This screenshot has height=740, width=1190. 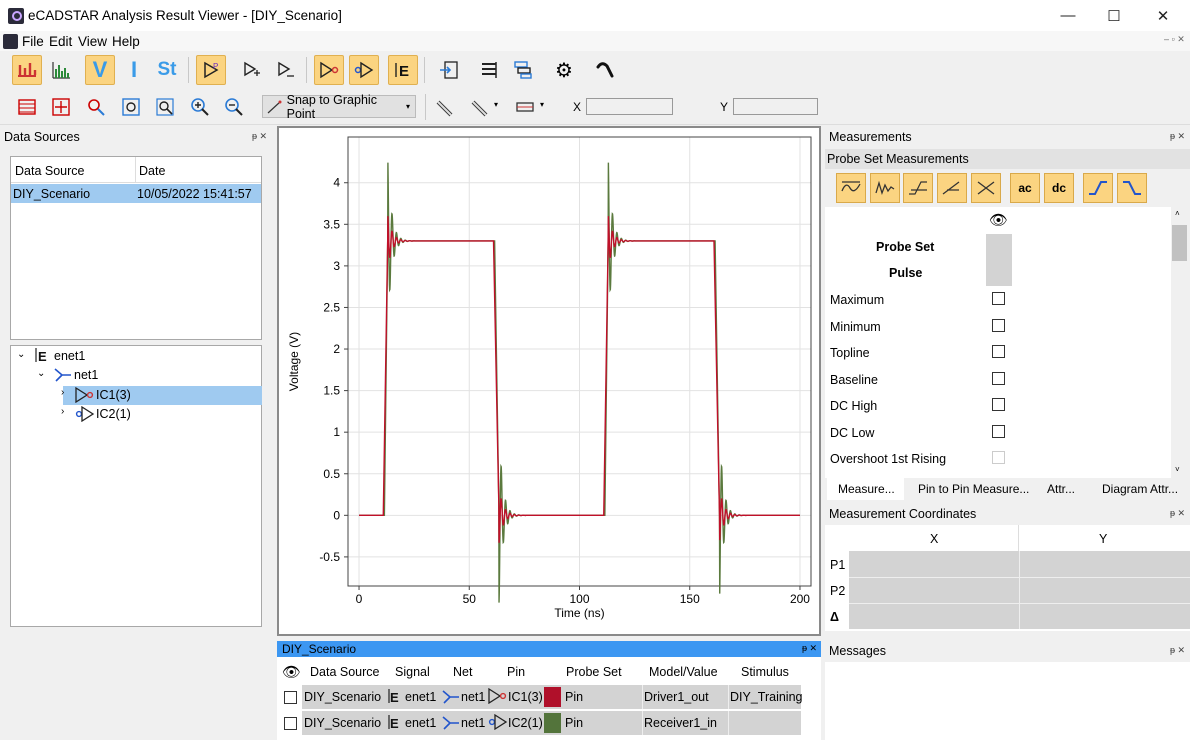 I want to click on column-net: Net, so click(x=462, y=672).